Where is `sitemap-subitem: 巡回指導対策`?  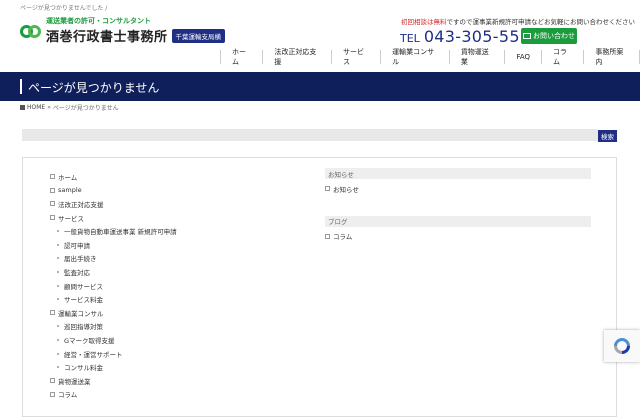
sitemap-subitem: 巡回指導対策 is located at coordinates (113, 327).